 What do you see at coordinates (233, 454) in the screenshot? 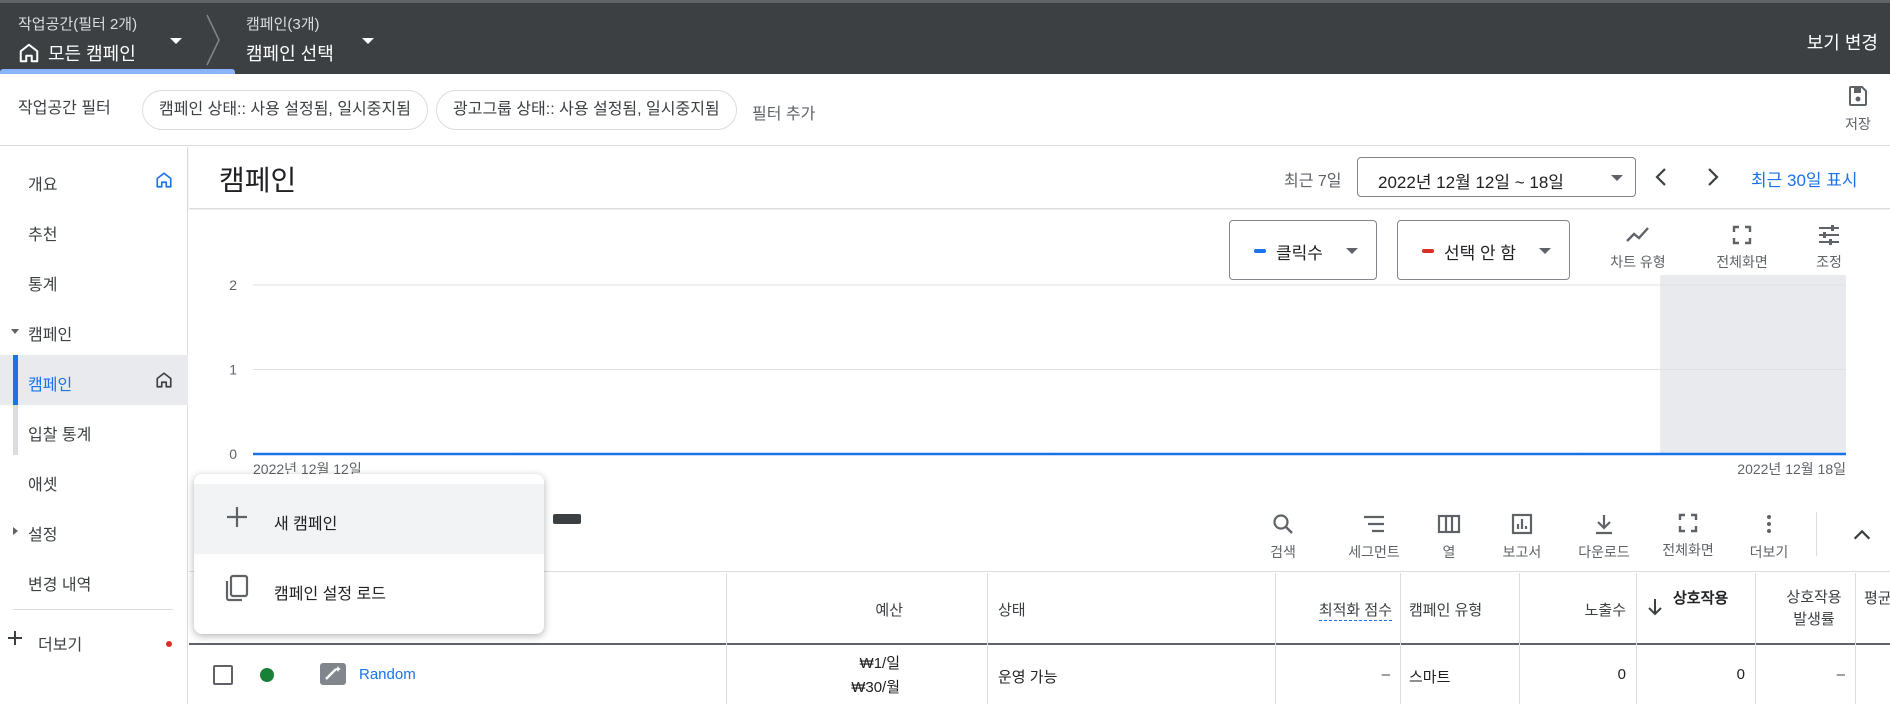
I see `y-tick-label: 0` at bounding box center [233, 454].